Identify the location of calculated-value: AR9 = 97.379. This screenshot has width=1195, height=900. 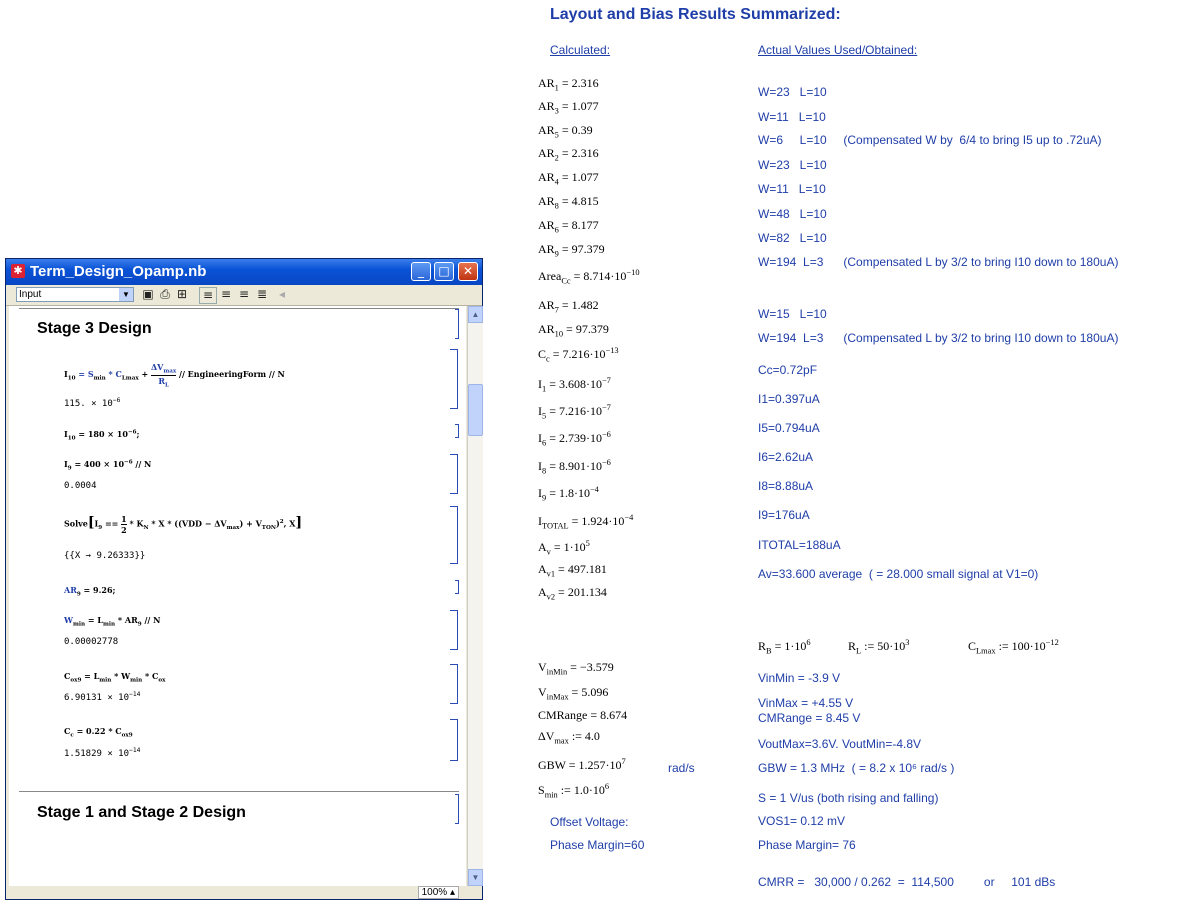
(571, 250).